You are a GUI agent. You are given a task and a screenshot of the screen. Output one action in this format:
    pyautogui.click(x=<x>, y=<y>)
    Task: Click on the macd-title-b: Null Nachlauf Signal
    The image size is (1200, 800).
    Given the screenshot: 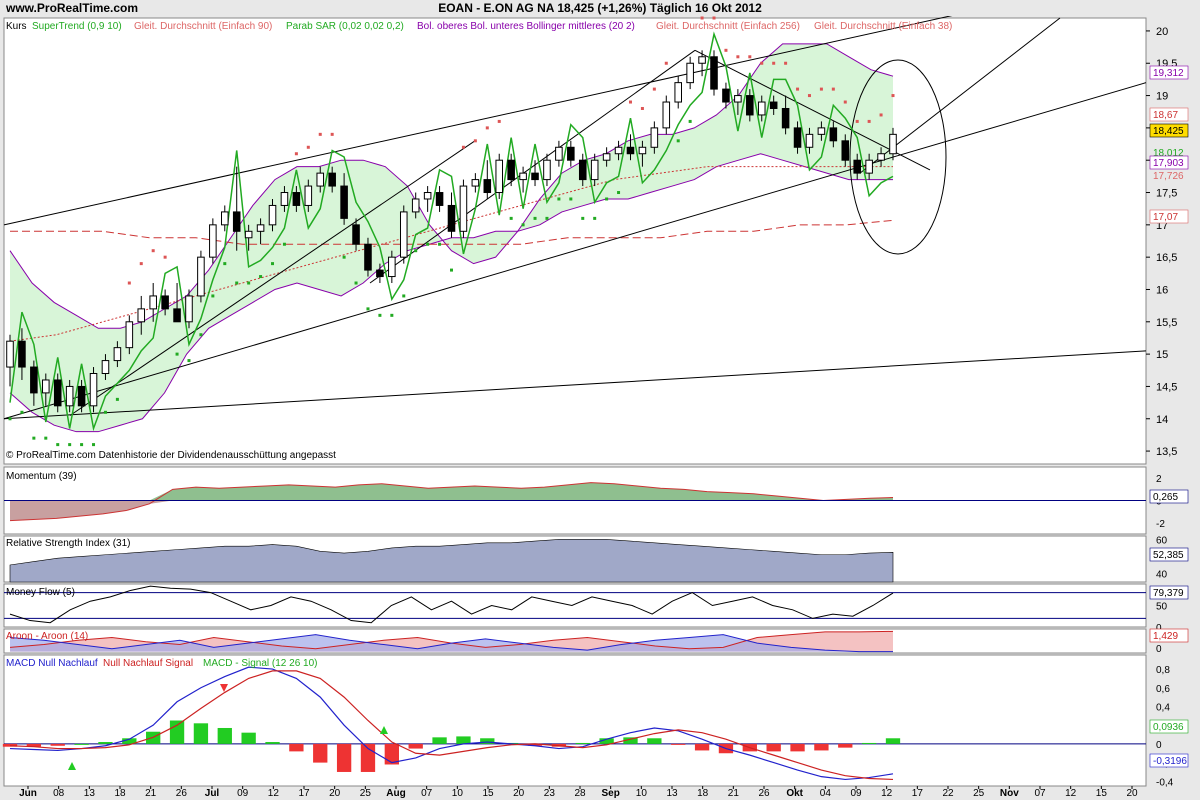 What is the action you would take?
    pyautogui.click(x=148, y=663)
    